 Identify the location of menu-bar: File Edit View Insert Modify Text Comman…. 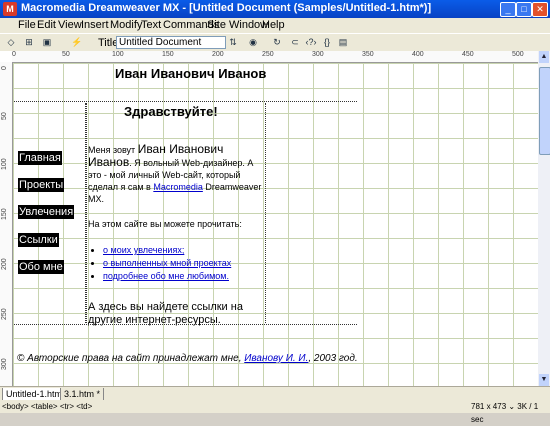
(275, 25).